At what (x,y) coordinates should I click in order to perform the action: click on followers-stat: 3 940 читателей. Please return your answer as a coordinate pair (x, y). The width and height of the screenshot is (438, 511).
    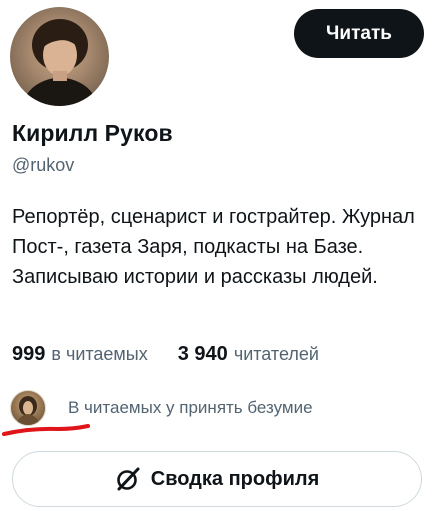
    Looking at the image, I should click on (248, 354).